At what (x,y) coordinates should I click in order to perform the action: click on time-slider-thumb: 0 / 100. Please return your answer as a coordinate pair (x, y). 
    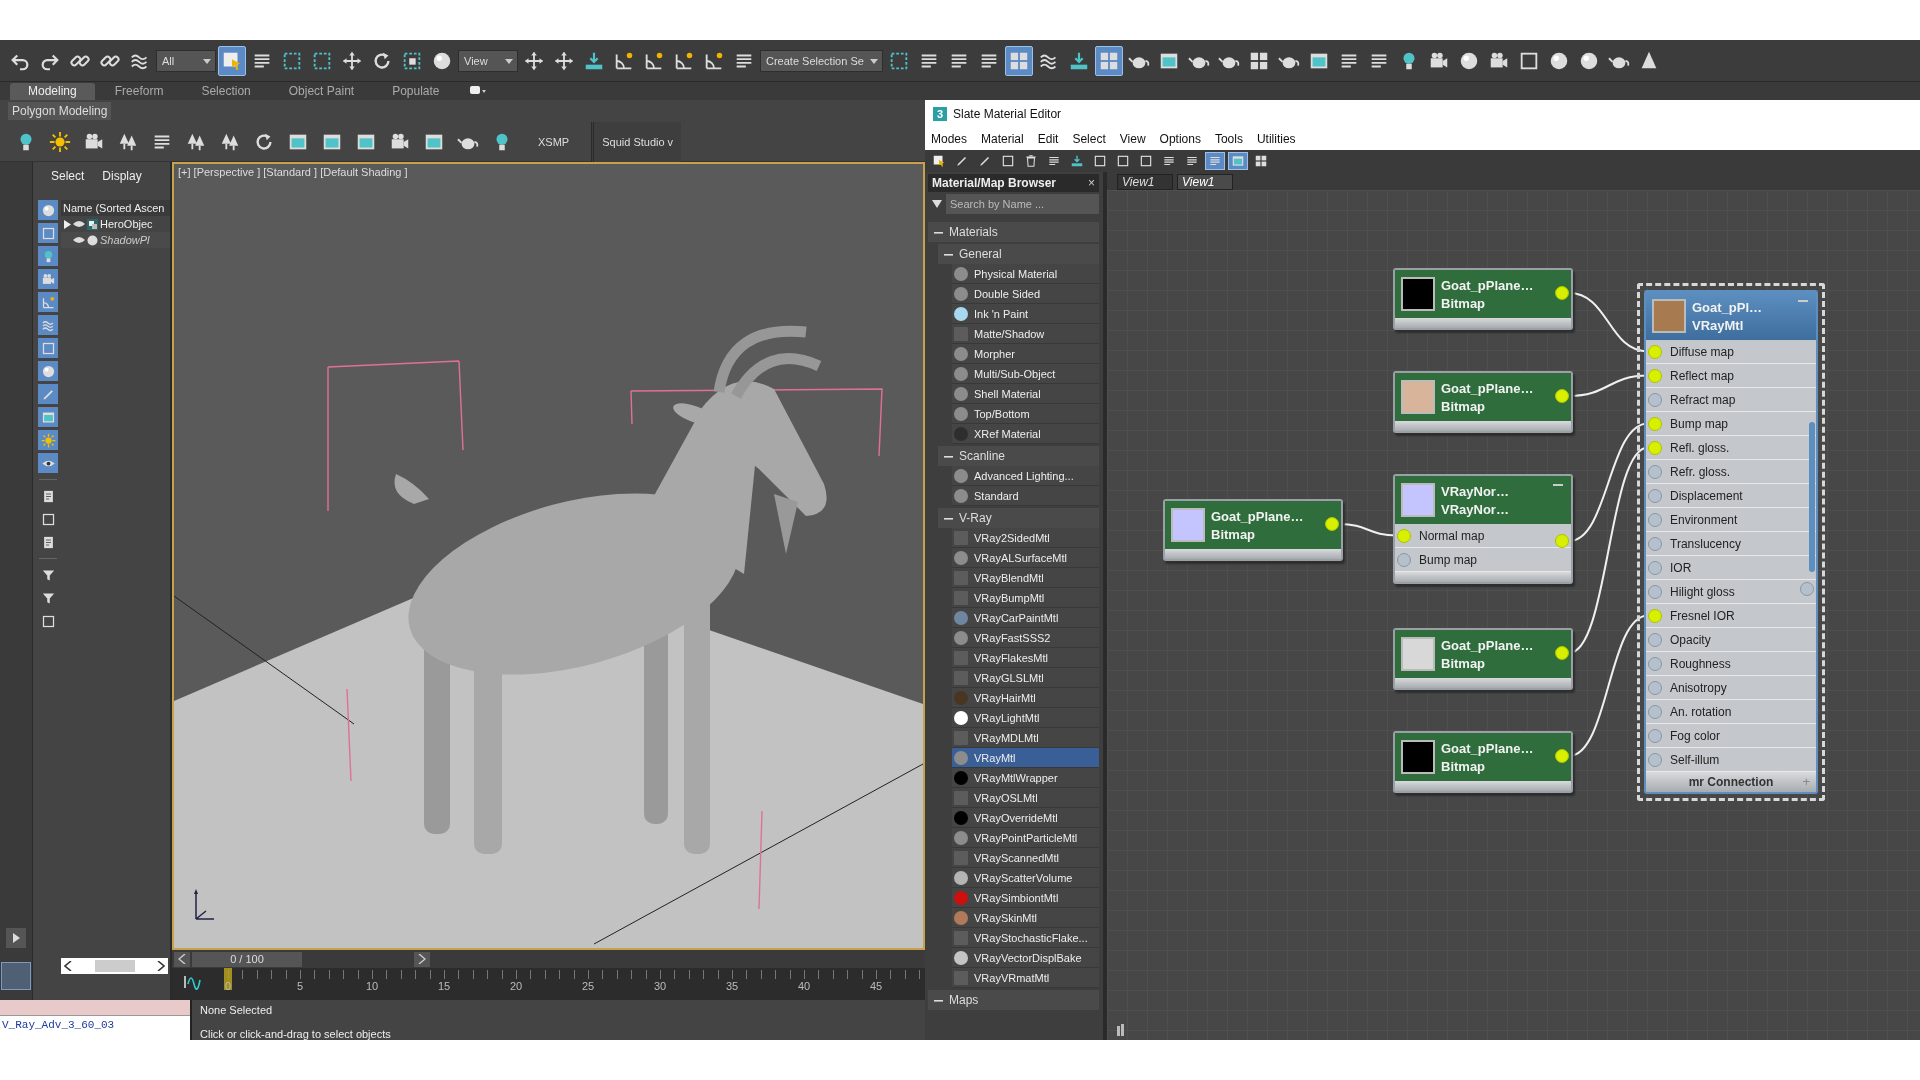
    Looking at the image, I should click on (247, 959).